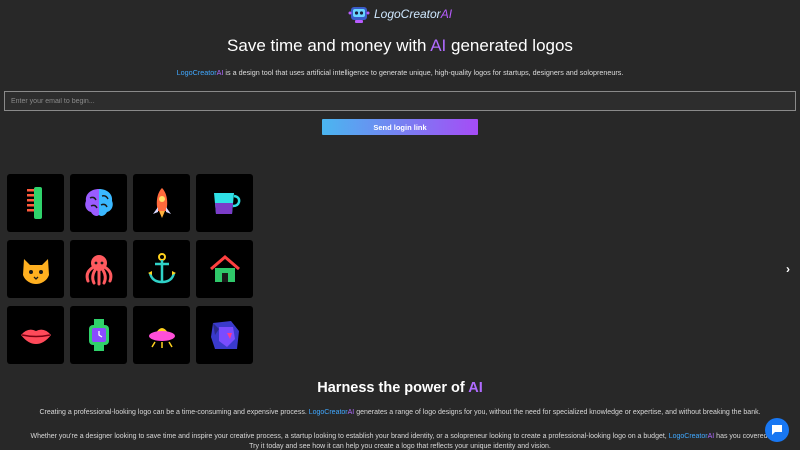 This screenshot has width=800, height=450. What do you see at coordinates (400, 127) in the screenshot?
I see `send-login-link-button: Send login link` at bounding box center [400, 127].